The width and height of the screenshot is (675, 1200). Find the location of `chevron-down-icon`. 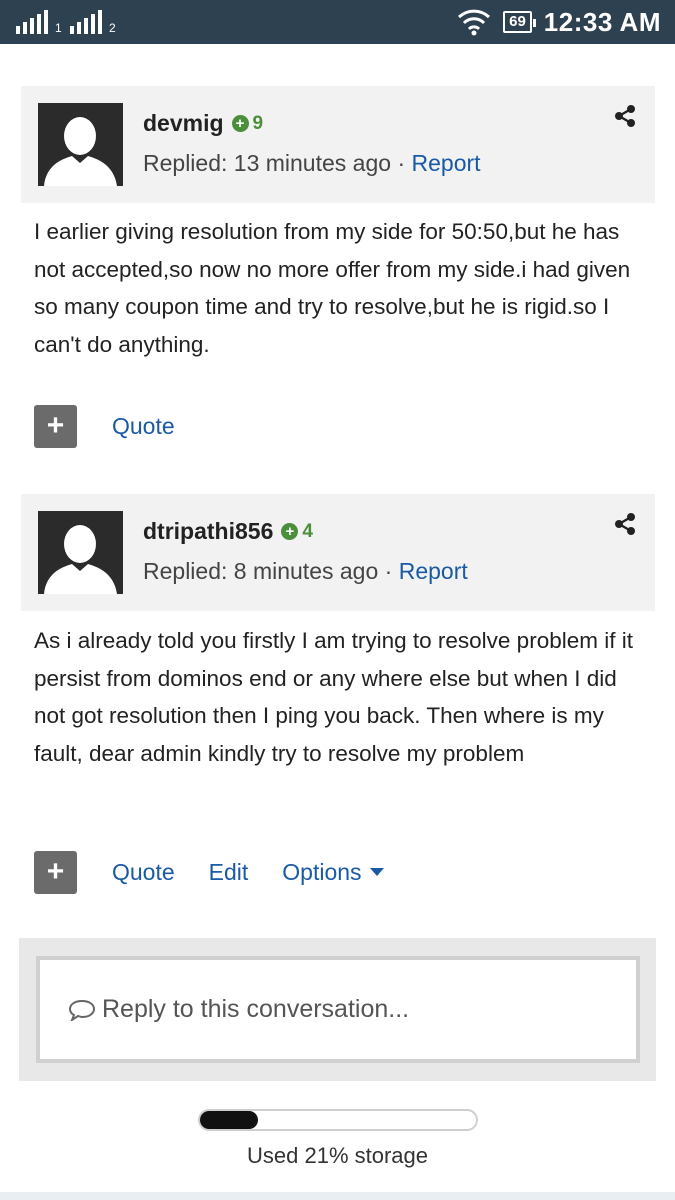

chevron-down-icon is located at coordinates (376, 872).